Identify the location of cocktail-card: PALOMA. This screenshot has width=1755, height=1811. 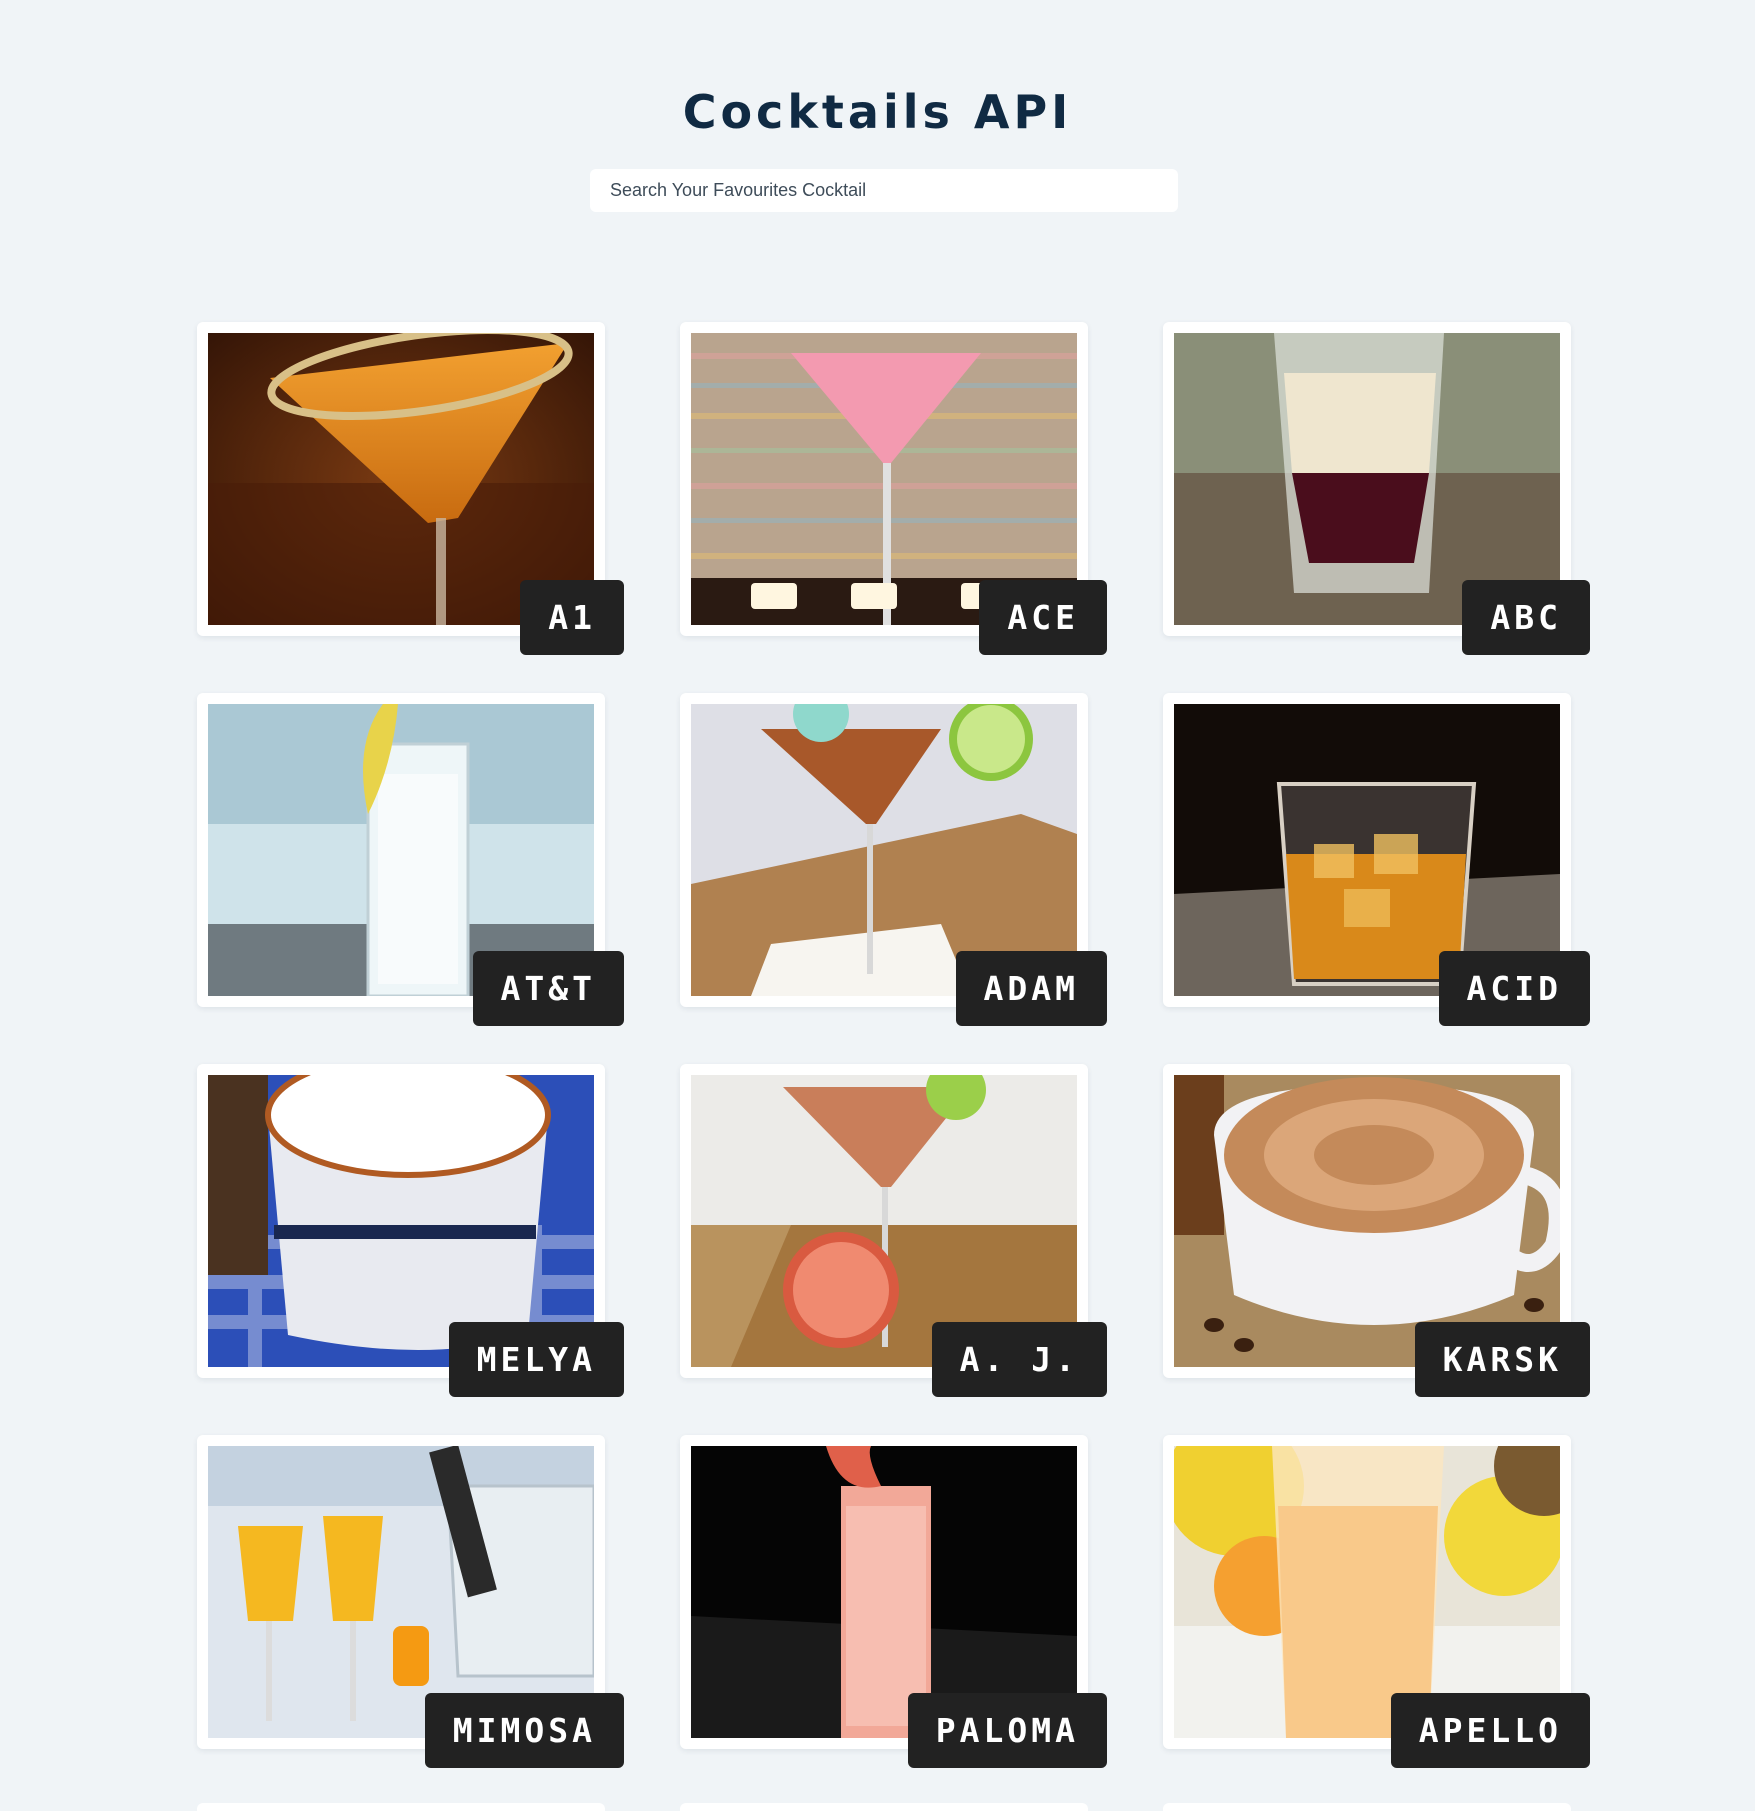
(893, 1601).